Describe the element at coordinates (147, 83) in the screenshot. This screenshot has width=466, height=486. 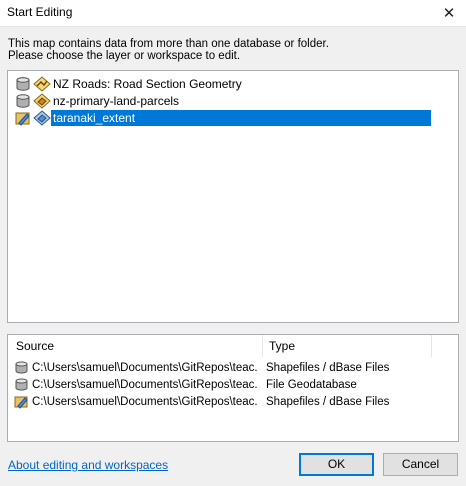
I see `layer-label: NZ Roads: Road Section Geometry` at that location.